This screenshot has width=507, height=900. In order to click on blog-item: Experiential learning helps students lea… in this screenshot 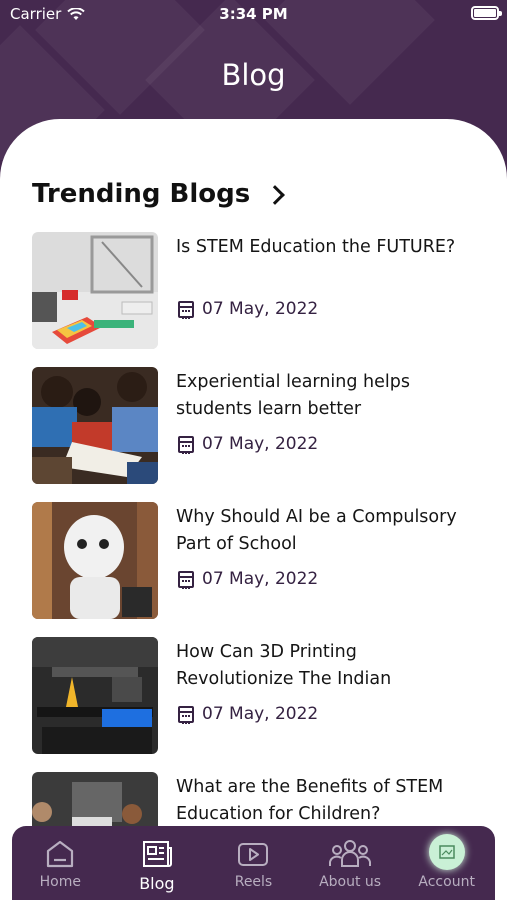, I will do `click(262, 425)`.